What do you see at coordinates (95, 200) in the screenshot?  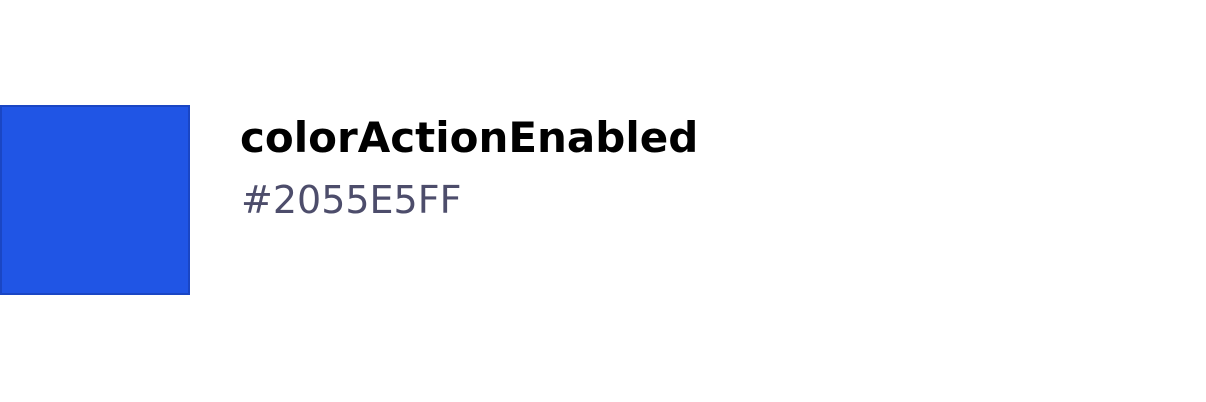 I see `color-swatch` at bounding box center [95, 200].